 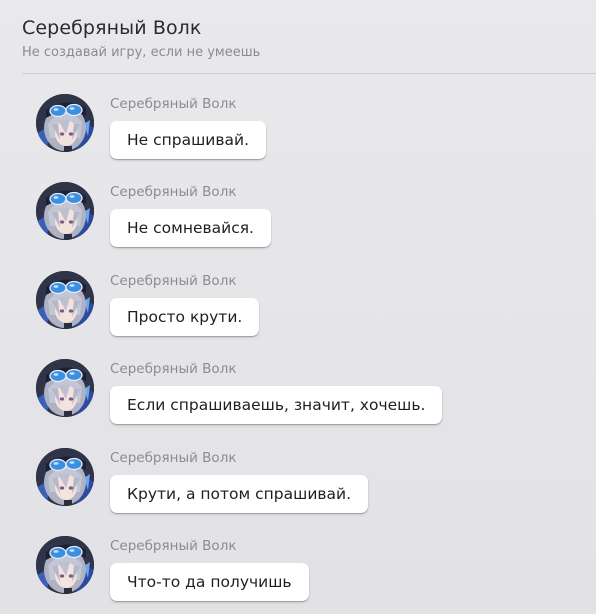 I want to click on message-item: Серебряный Волк Что-то да получишь, so click(x=298, y=560).